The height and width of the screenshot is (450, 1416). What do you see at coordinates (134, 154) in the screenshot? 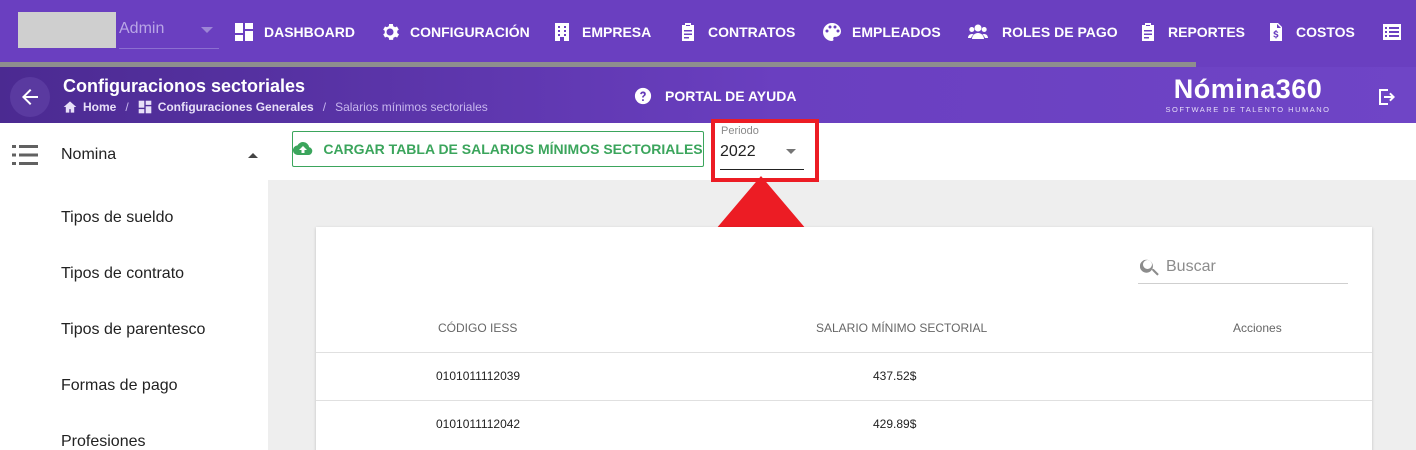
I see `sidebar-group-nomina: Nomina` at bounding box center [134, 154].